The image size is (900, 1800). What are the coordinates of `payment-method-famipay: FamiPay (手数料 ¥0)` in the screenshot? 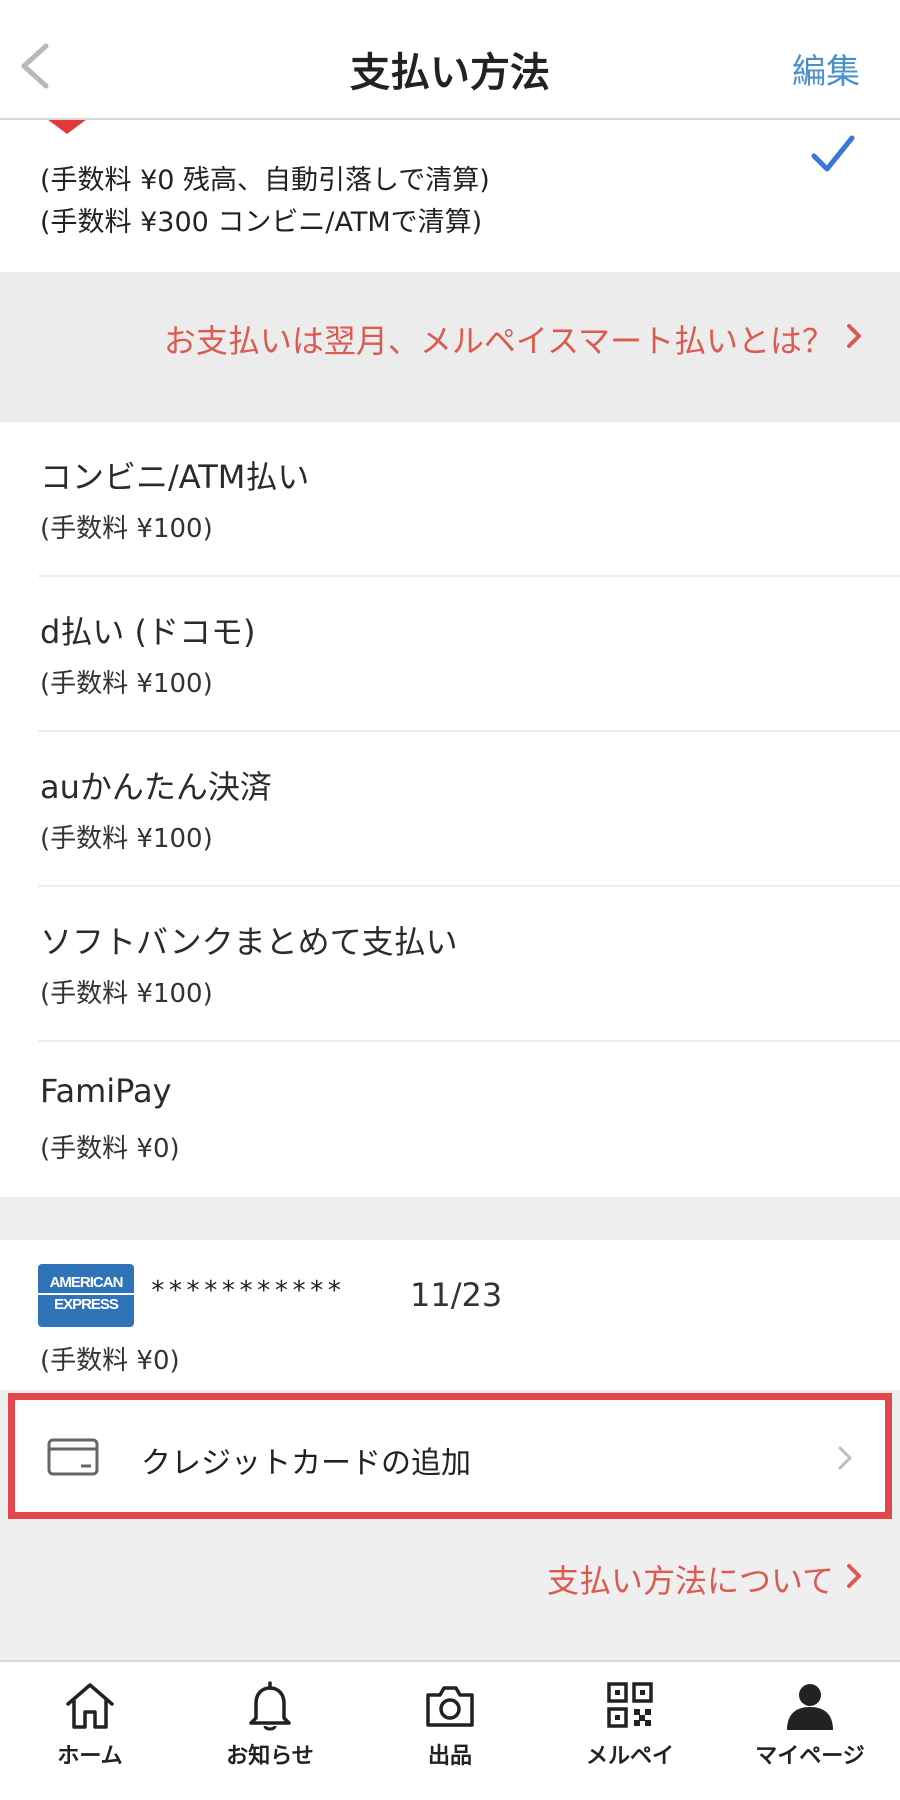 It's located at (450, 1119).